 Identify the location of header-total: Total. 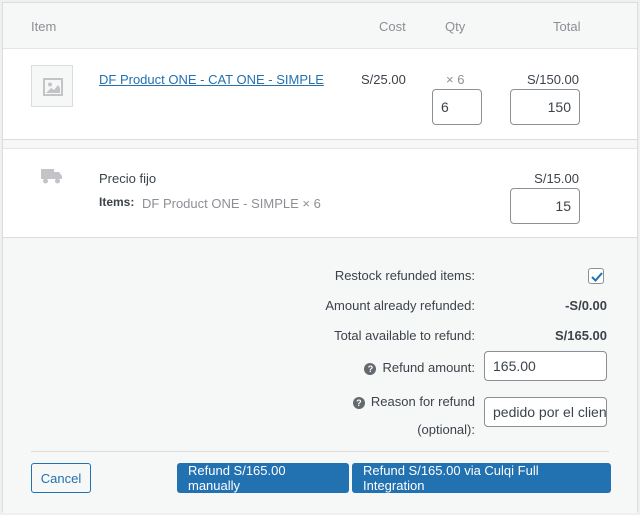
(567, 26).